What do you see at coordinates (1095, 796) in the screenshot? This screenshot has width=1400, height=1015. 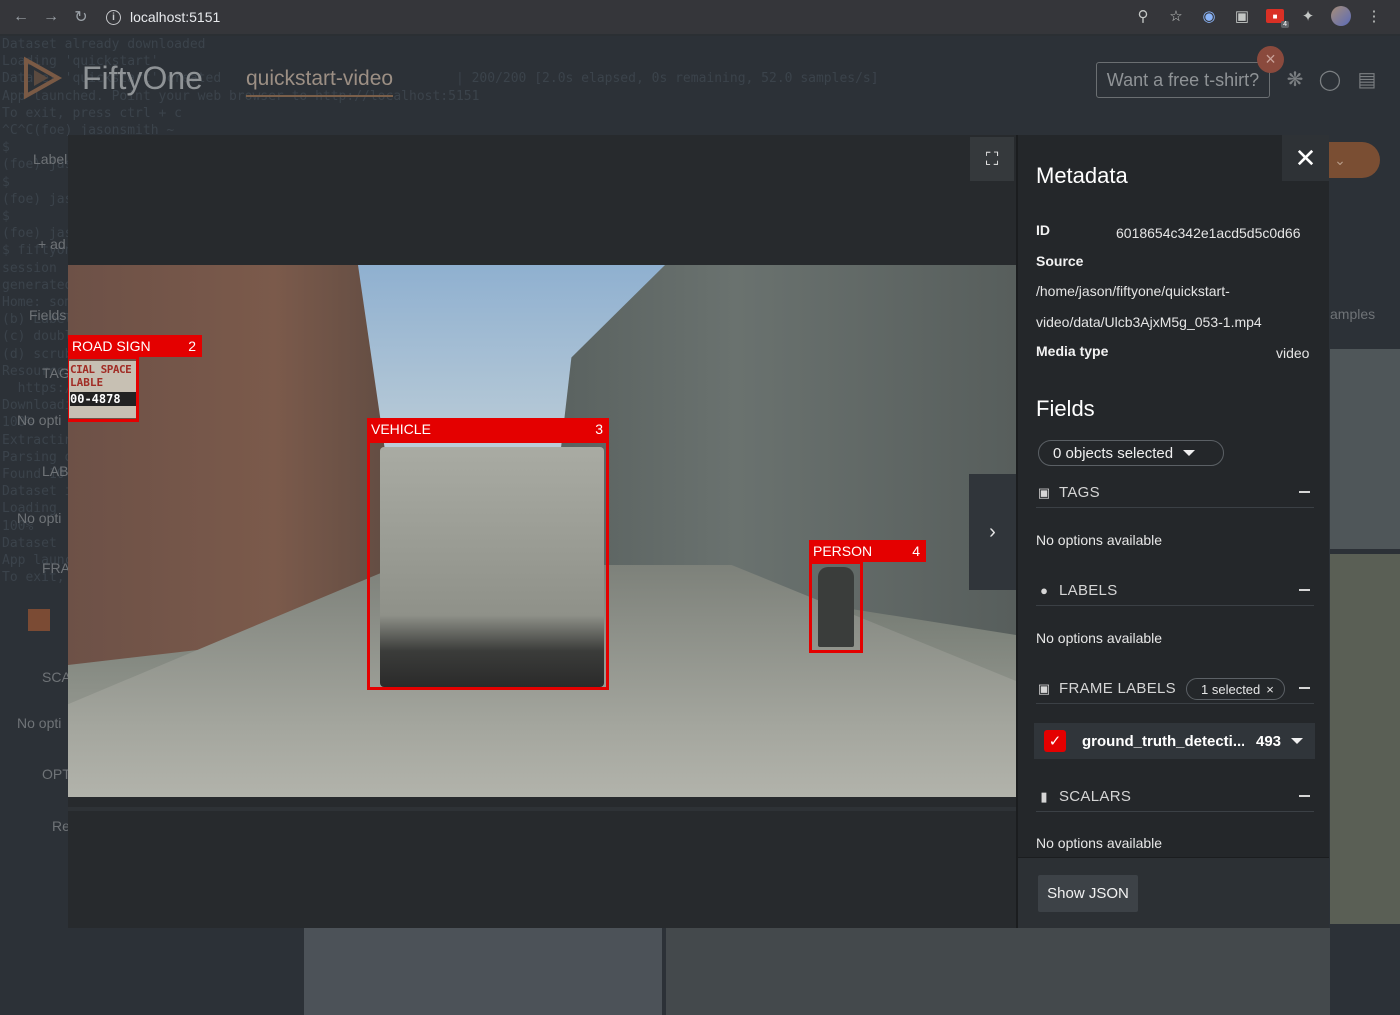 I see `group-title: SCALARS` at bounding box center [1095, 796].